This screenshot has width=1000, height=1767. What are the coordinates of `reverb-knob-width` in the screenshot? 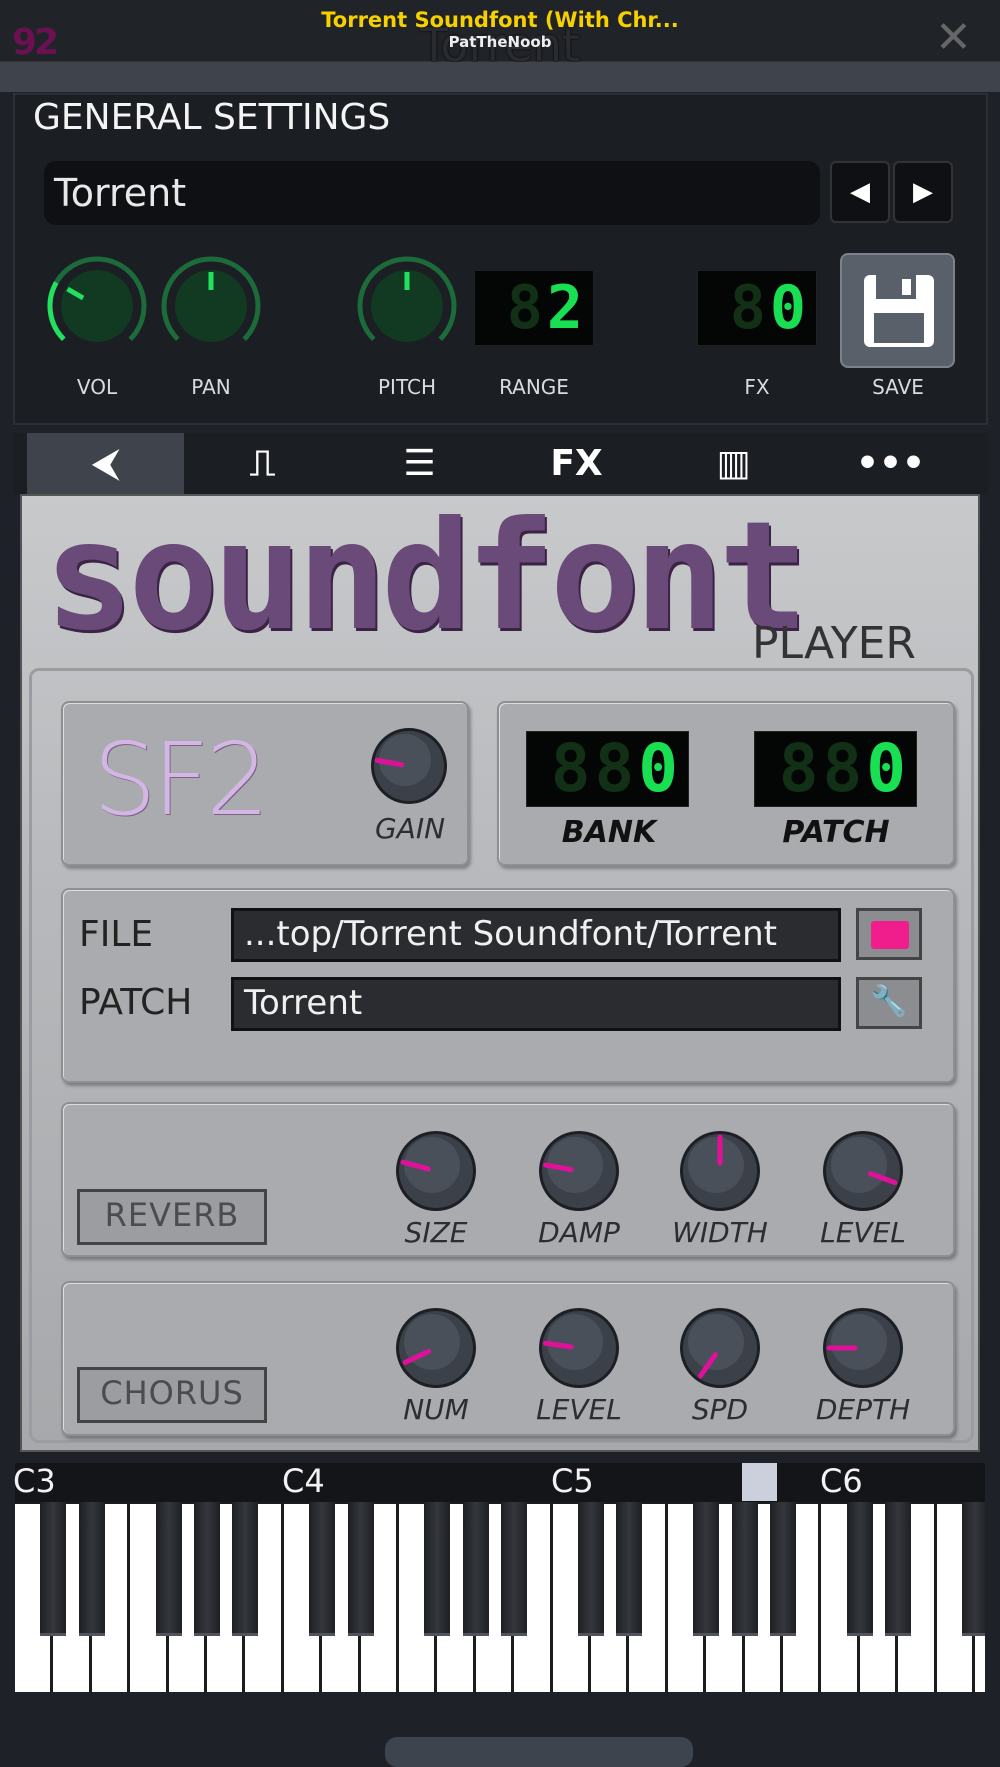 It's located at (720, 1171).